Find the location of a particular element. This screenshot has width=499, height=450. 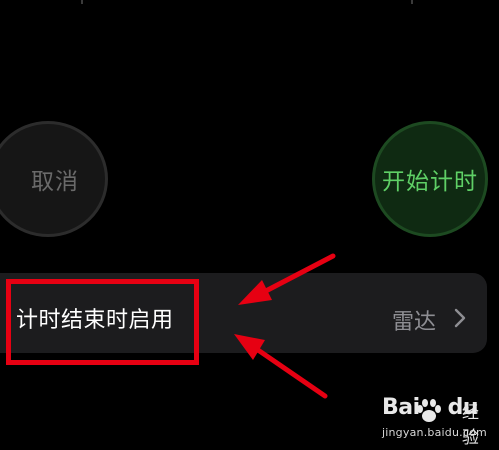

watermark-product: 经验 is located at coordinates (470, 425).